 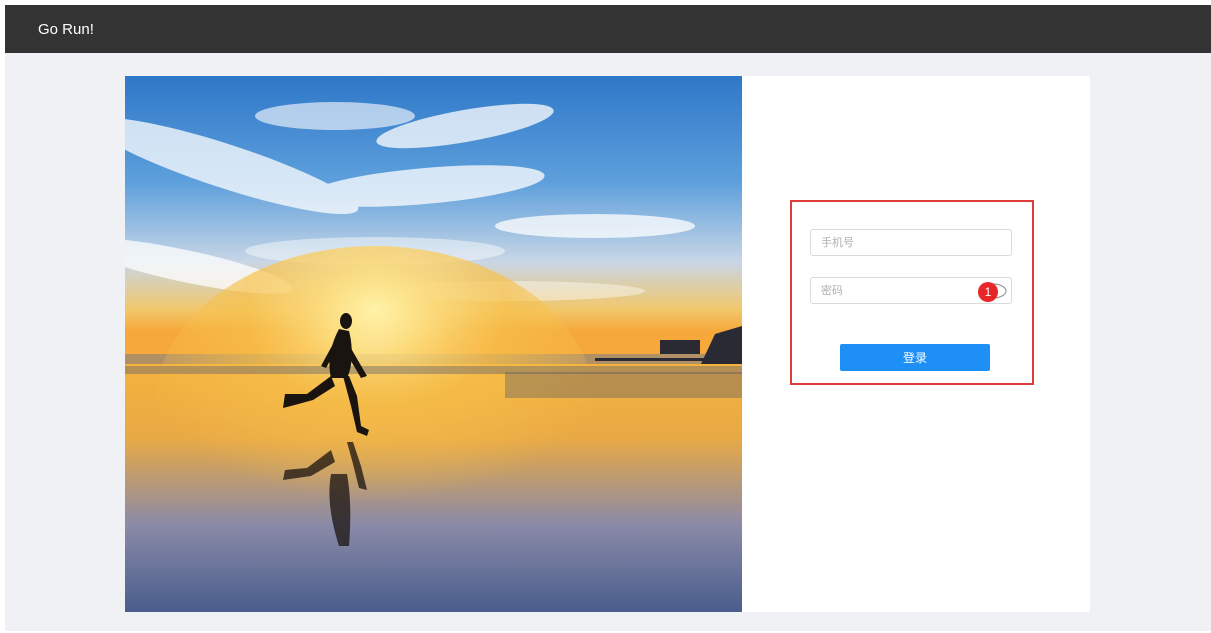 I want to click on login-button: 登录, so click(x=915, y=357).